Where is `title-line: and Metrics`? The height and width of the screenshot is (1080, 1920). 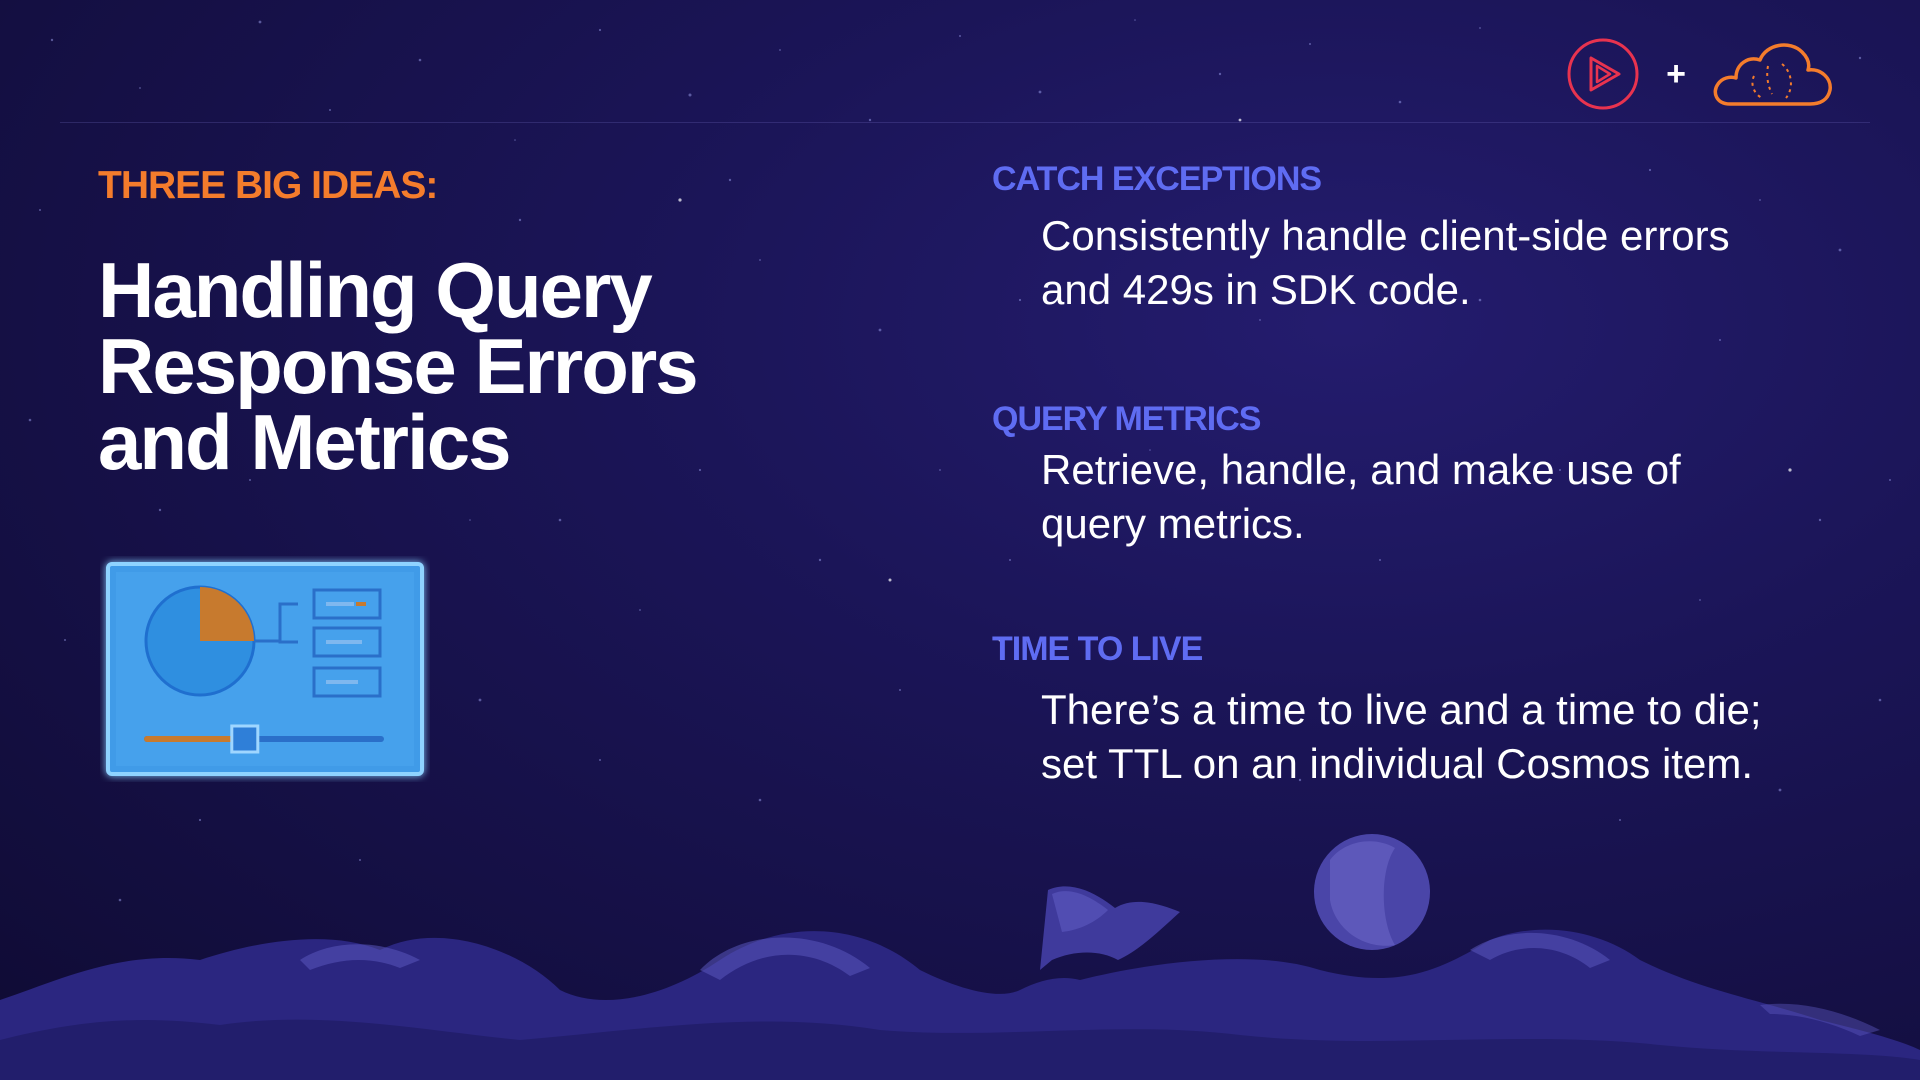
title-line: and Metrics is located at coordinates (304, 442).